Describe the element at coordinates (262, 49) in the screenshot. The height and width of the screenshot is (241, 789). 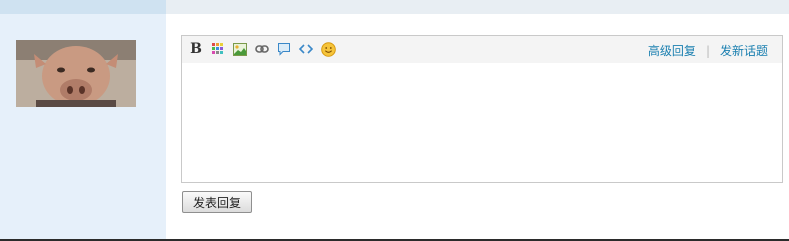
I see `link-icon` at that location.